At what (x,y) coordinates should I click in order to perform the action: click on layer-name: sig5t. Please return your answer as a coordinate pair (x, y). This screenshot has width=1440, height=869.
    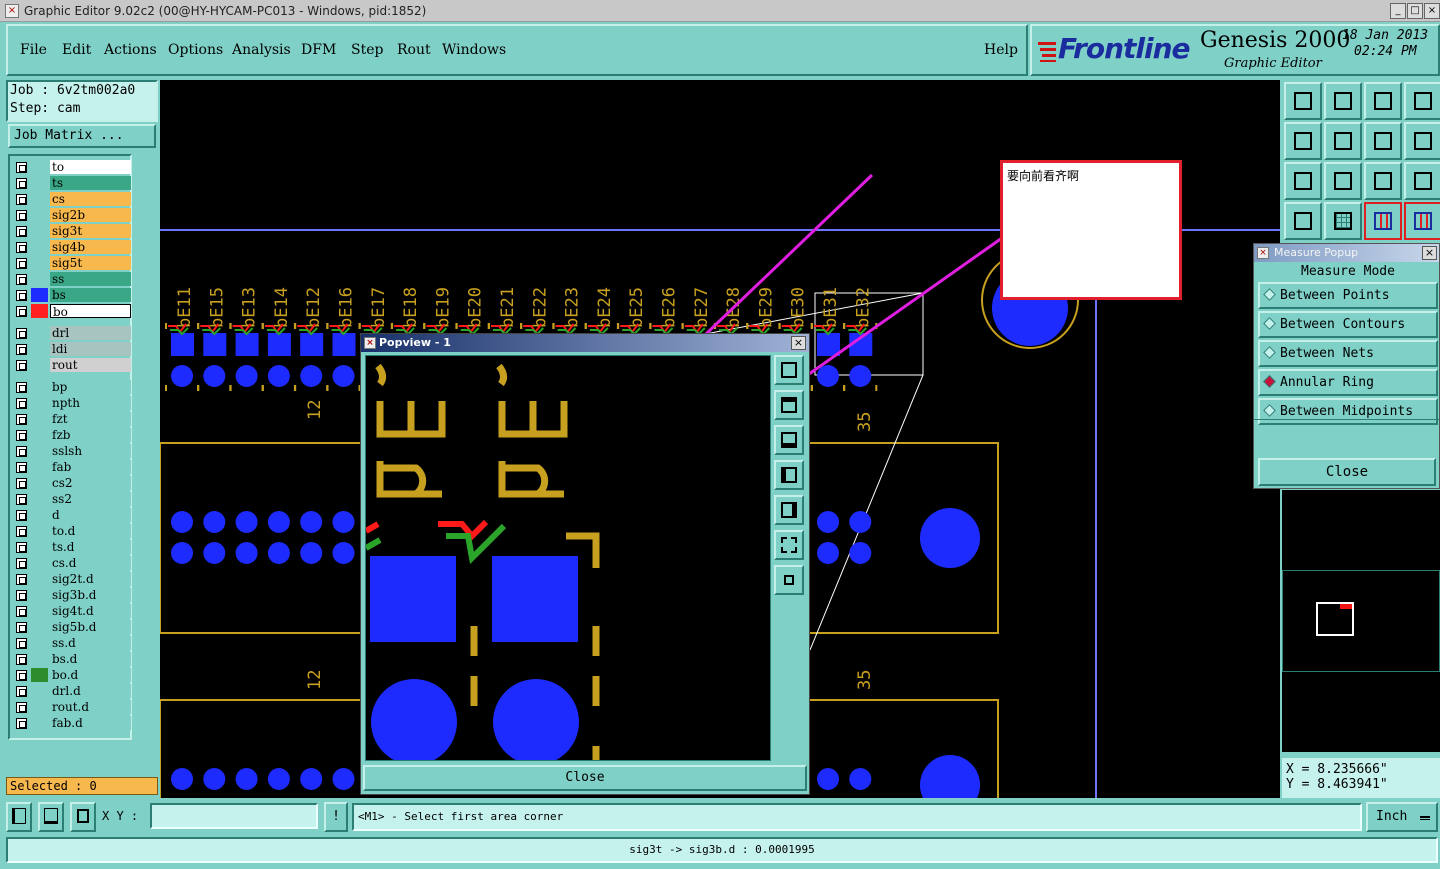
    Looking at the image, I should click on (90, 263).